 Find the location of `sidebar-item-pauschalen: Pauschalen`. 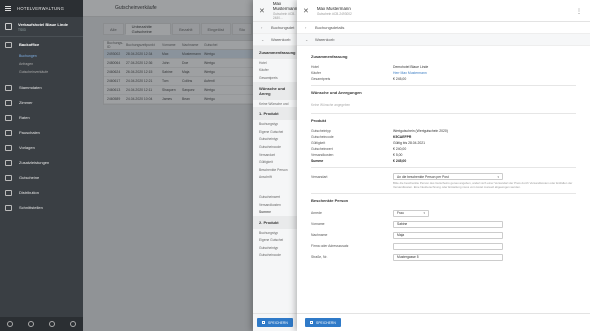

sidebar-item-pauschalen: Pauschalen is located at coordinates (41, 132).